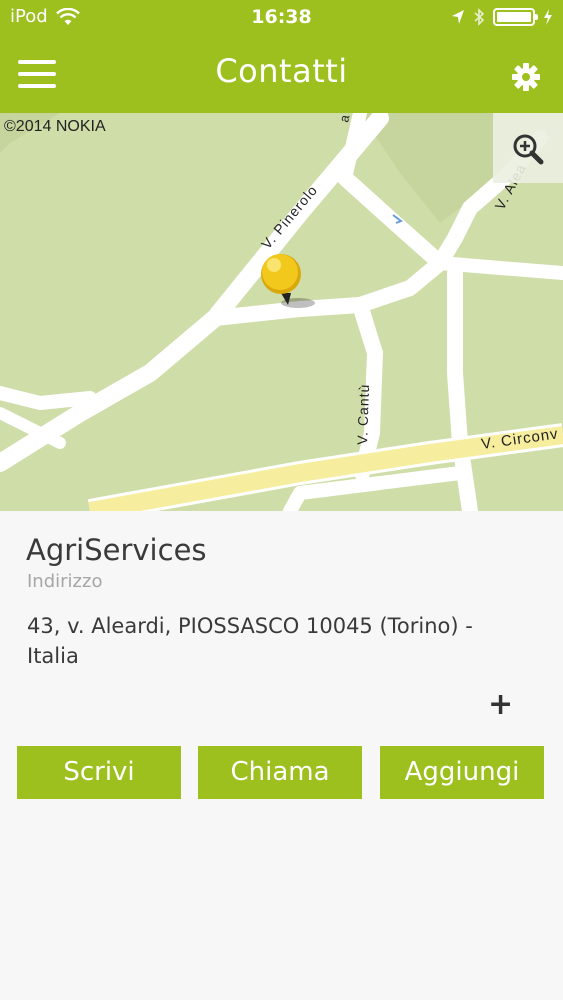  What do you see at coordinates (458, 17) in the screenshot?
I see `location-arrow-icon` at bounding box center [458, 17].